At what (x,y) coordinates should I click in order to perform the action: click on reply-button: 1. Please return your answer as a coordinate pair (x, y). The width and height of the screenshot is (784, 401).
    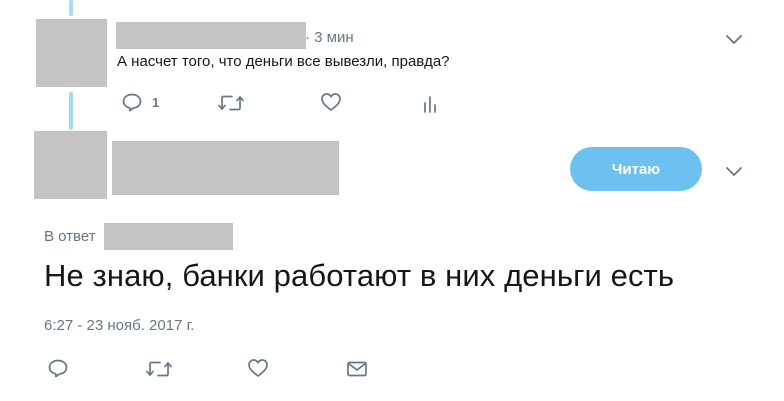
    Looking at the image, I should click on (140, 102).